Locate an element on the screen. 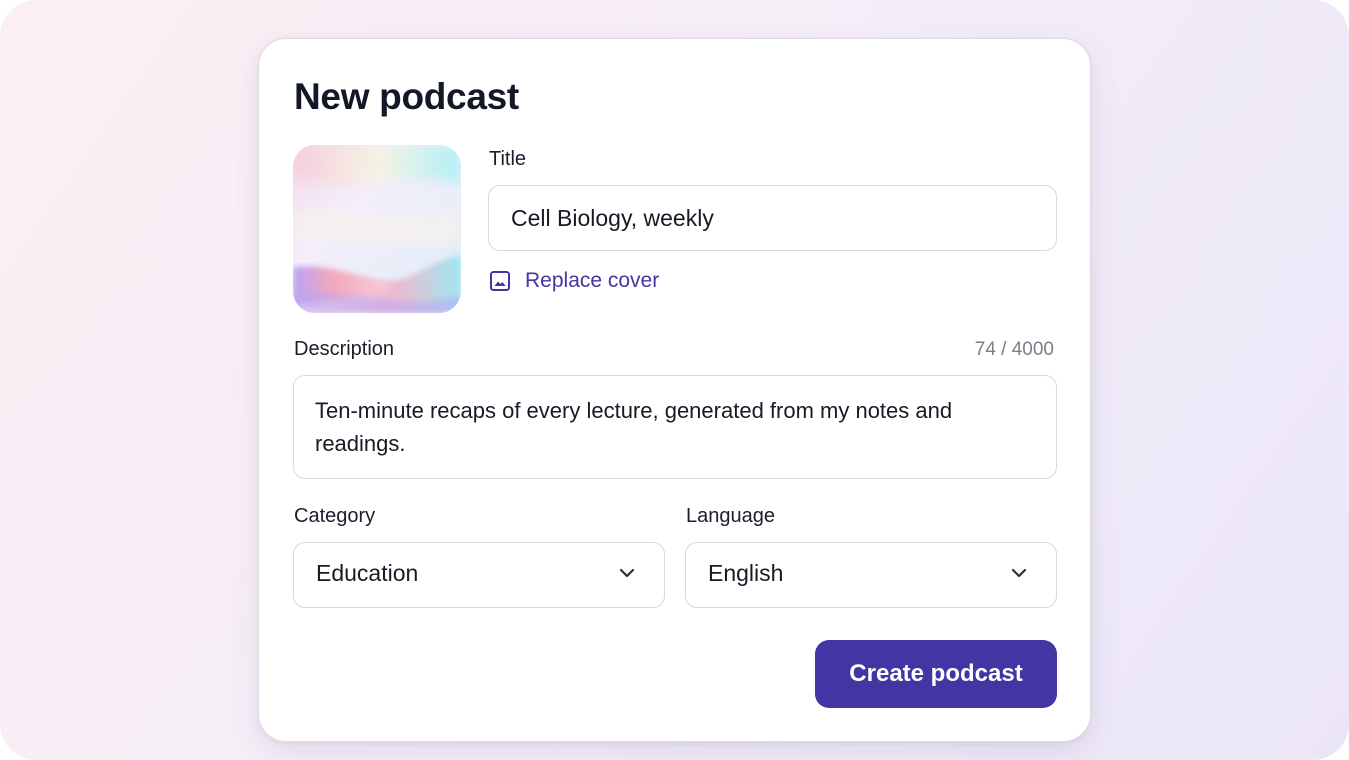  page-title: New podcast is located at coordinates (406, 96).